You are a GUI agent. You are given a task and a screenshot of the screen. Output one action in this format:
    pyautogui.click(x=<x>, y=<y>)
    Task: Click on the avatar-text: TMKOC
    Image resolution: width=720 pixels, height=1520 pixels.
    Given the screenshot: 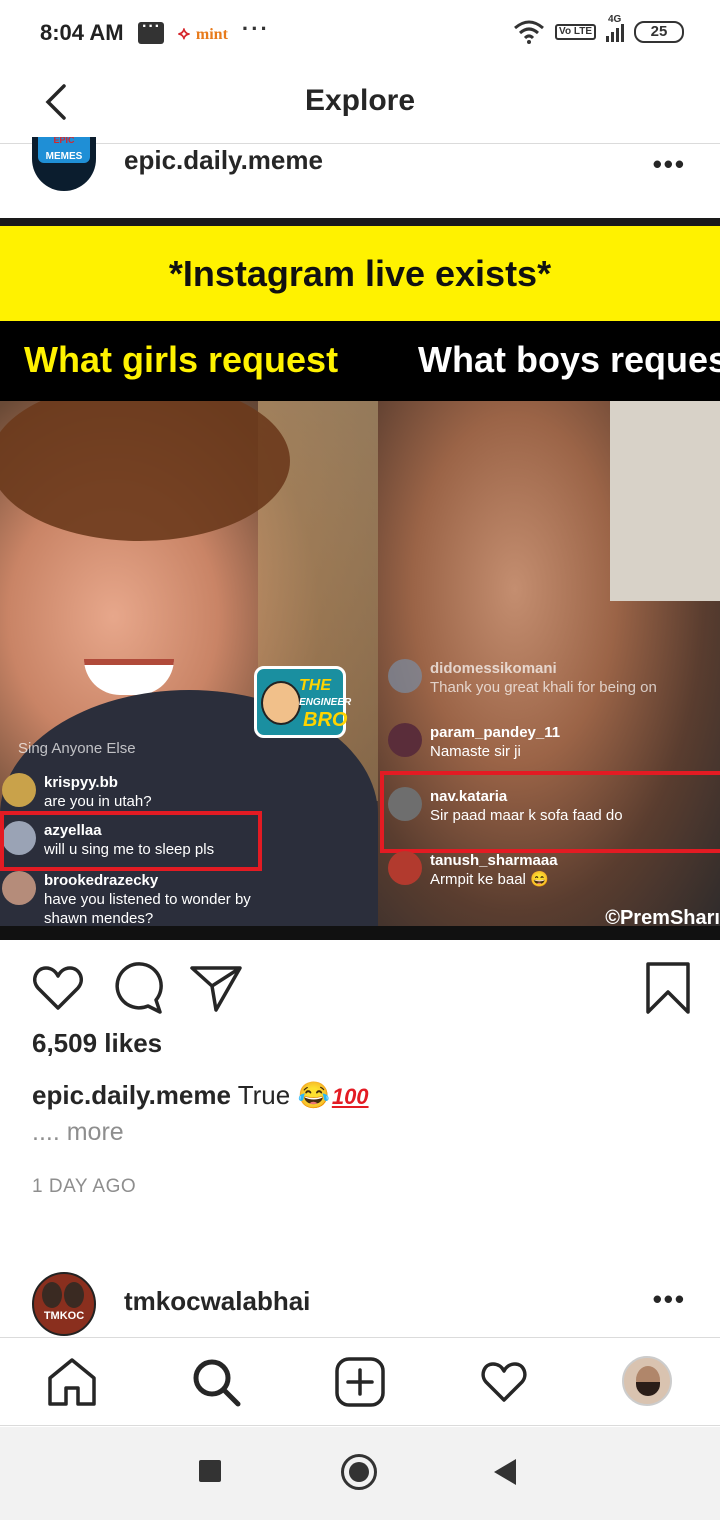 What is the action you would take?
    pyautogui.click(x=64, y=1316)
    